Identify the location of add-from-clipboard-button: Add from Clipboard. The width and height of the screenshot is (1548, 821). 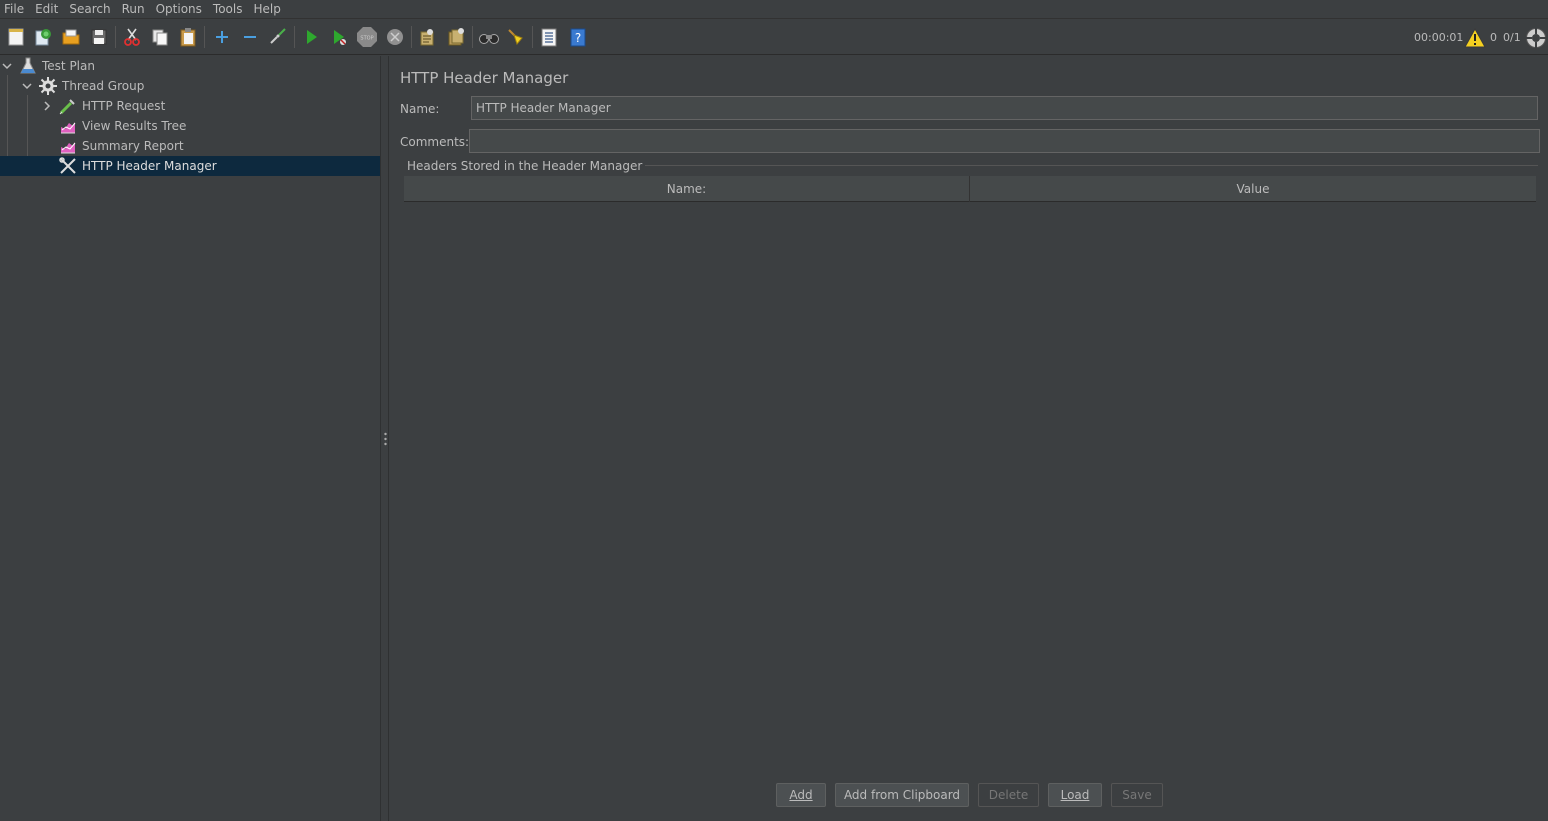
(902, 795).